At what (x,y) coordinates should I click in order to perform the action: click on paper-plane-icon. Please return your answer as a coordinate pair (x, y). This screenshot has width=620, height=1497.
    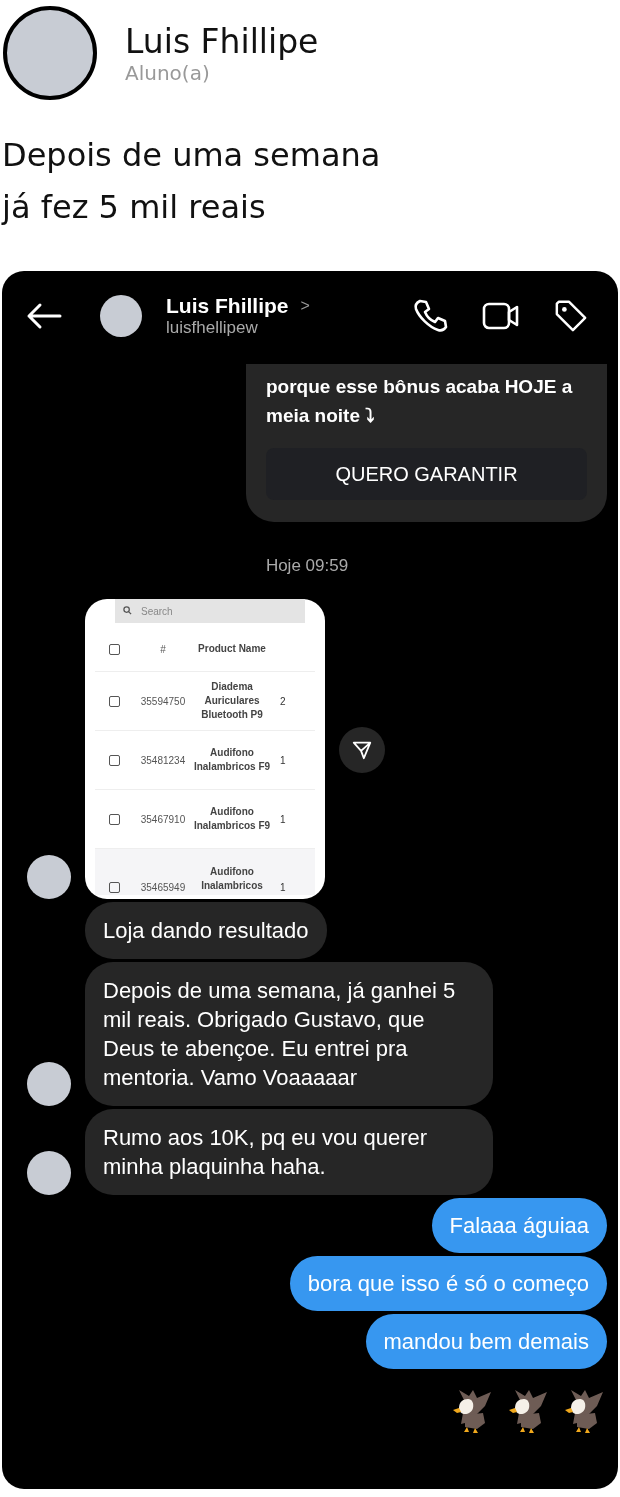
    Looking at the image, I should click on (362, 750).